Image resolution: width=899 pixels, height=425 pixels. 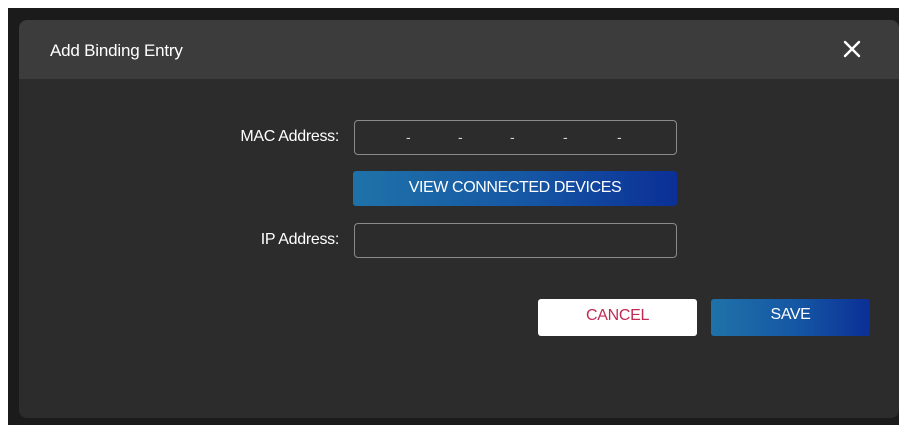 I want to click on close-button, so click(x=852, y=49).